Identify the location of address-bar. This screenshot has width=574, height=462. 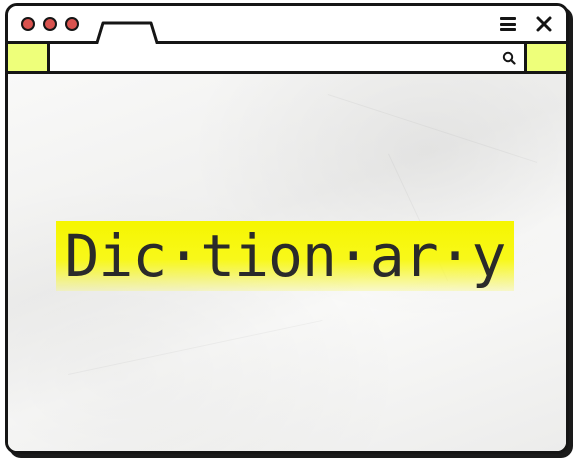
(287, 59).